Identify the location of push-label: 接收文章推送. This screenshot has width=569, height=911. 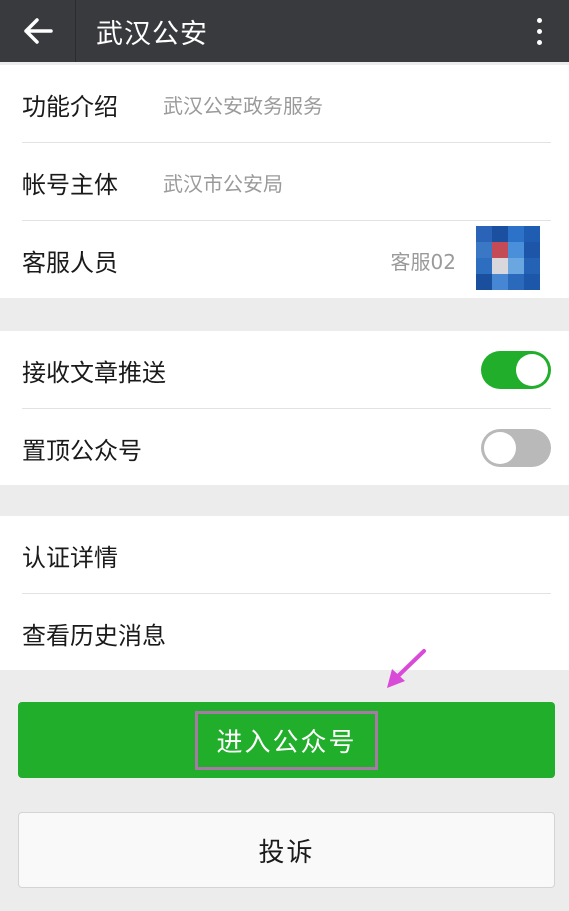
(94, 372).